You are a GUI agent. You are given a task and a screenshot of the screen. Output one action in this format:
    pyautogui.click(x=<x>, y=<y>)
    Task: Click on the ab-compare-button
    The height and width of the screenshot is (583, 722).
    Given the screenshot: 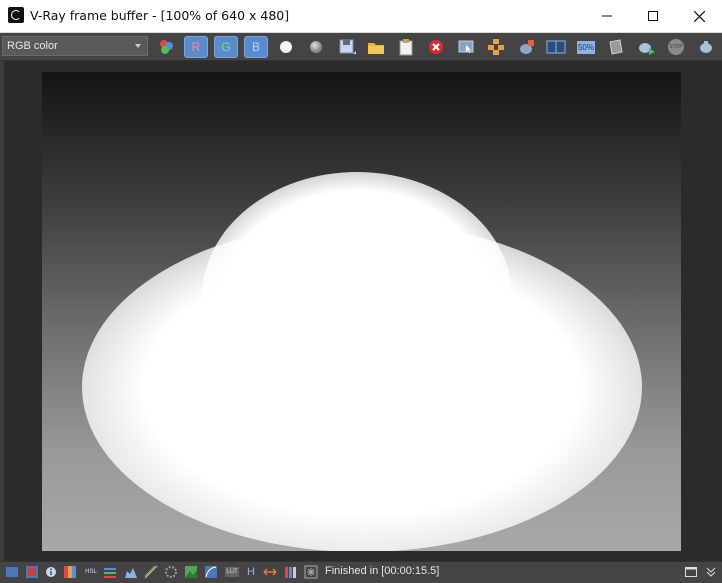 What is the action you would take?
    pyautogui.click(x=556, y=47)
    